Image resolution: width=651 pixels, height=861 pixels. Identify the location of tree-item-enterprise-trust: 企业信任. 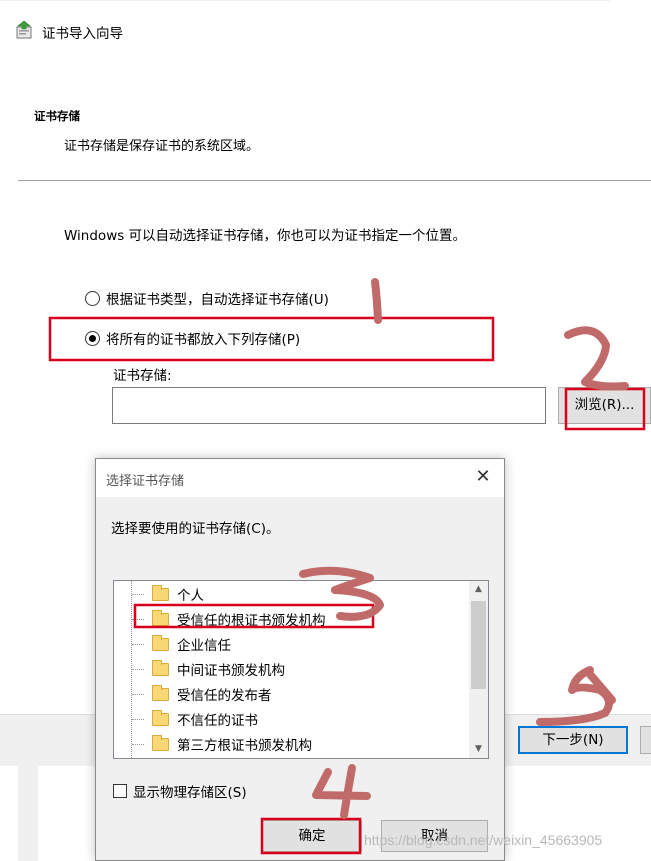
(181, 644).